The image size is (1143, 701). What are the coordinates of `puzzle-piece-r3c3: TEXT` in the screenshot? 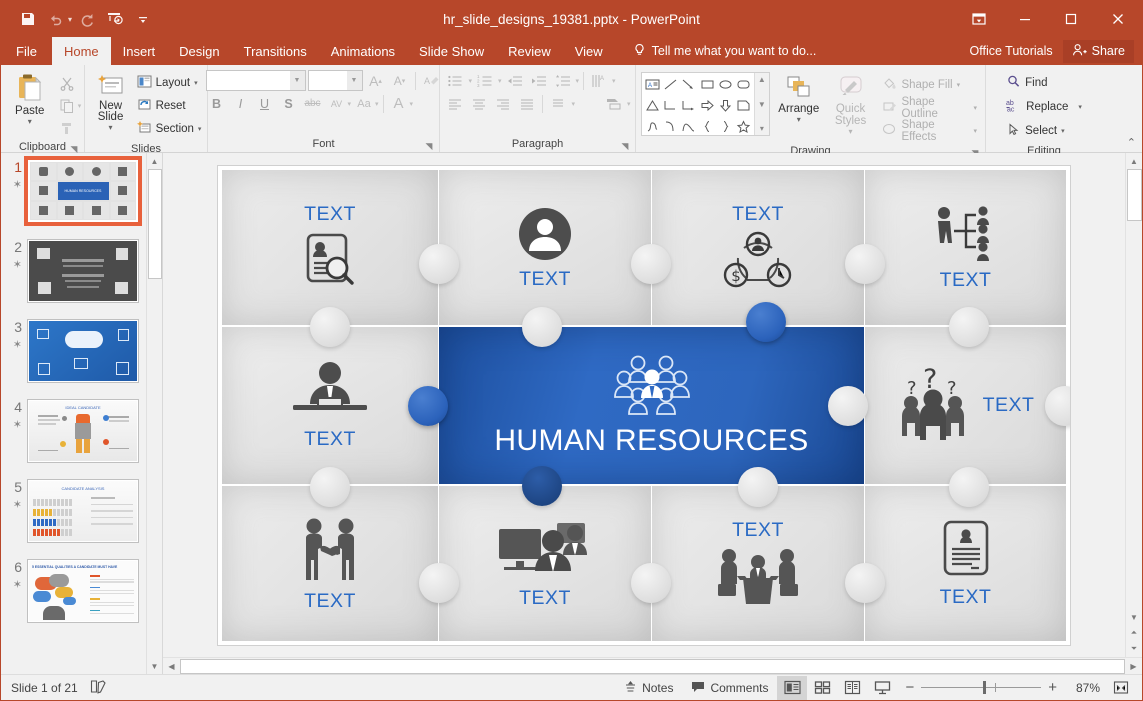 It's located at (758, 563).